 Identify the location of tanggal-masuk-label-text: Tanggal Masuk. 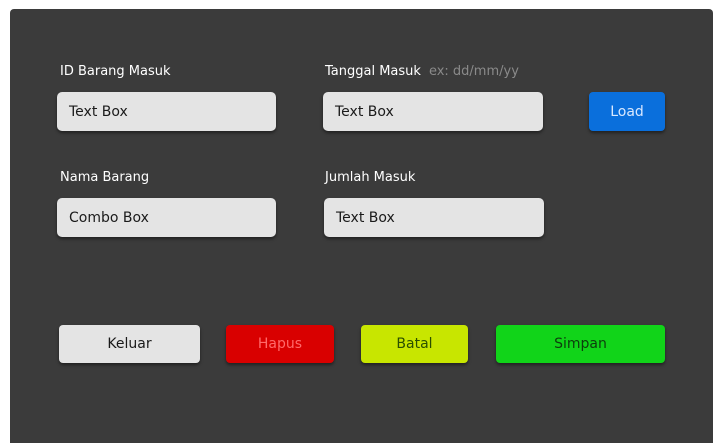
(373, 71).